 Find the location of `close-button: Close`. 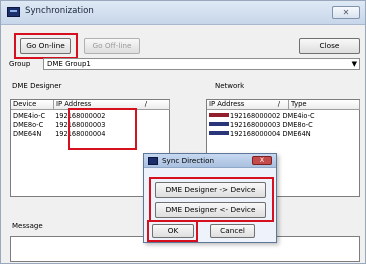

close-button: Close is located at coordinates (329, 46).